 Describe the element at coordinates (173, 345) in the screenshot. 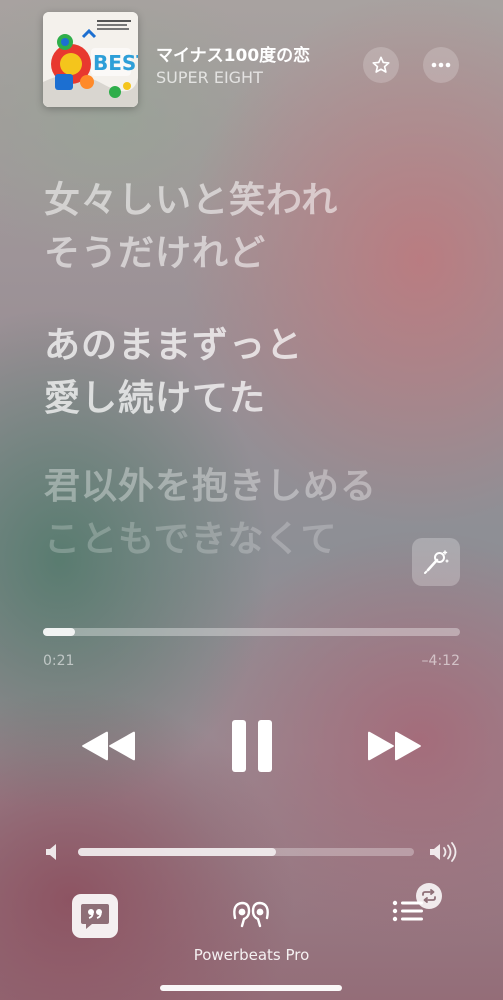

I see `lyric-line-current: あのままずっと` at that location.